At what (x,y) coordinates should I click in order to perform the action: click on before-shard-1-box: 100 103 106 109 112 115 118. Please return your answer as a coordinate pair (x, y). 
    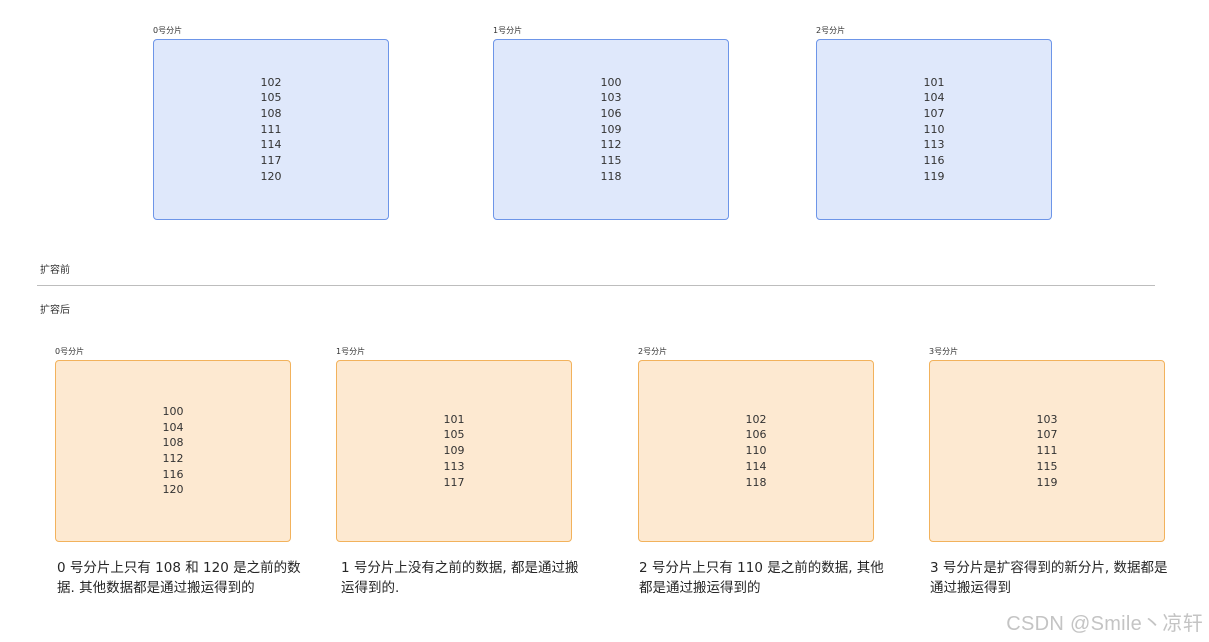
    Looking at the image, I should click on (611, 129).